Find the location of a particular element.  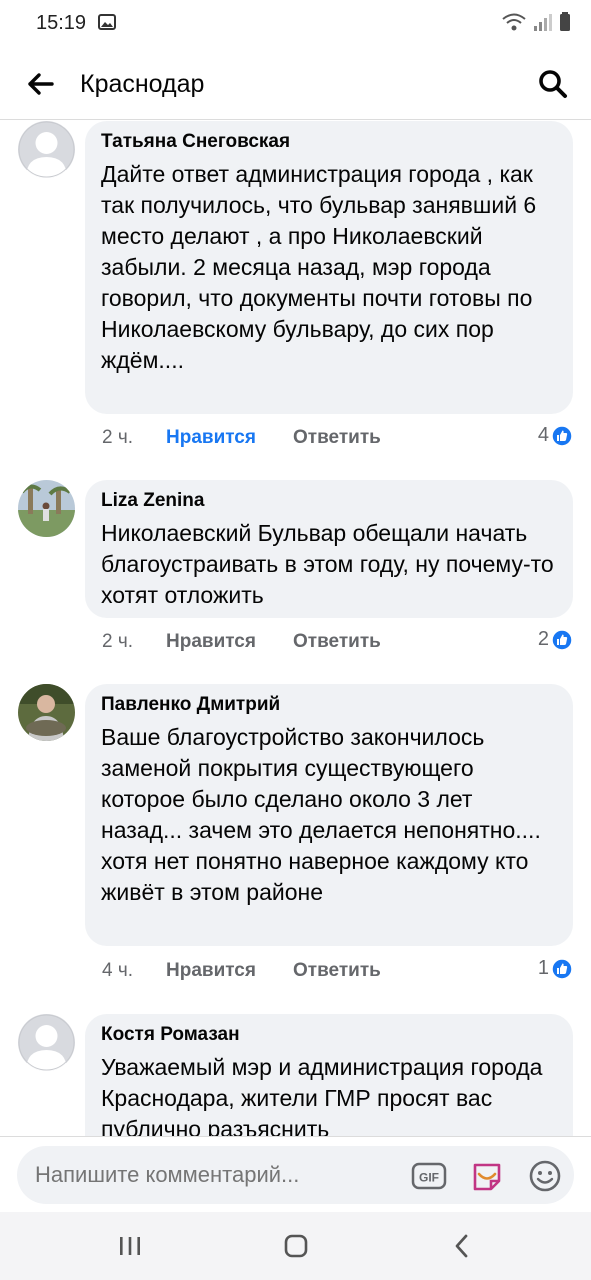

emoji-icon is located at coordinates (545, 1176).